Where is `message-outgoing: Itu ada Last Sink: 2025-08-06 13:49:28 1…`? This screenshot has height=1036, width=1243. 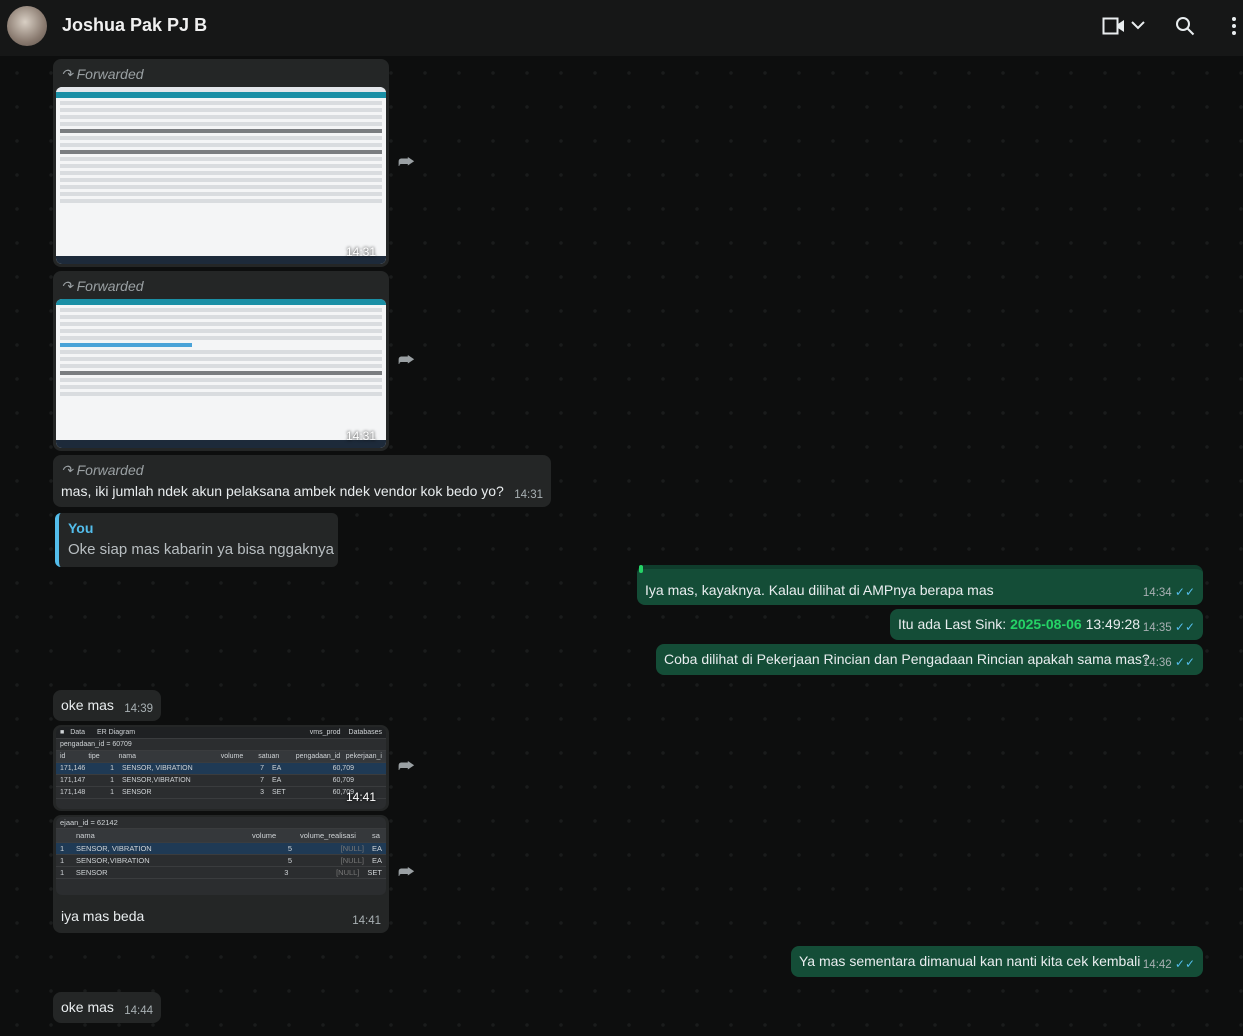 message-outgoing: Itu ada Last Sink: 2025-08-06 13:49:28 1… is located at coordinates (1046, 624).